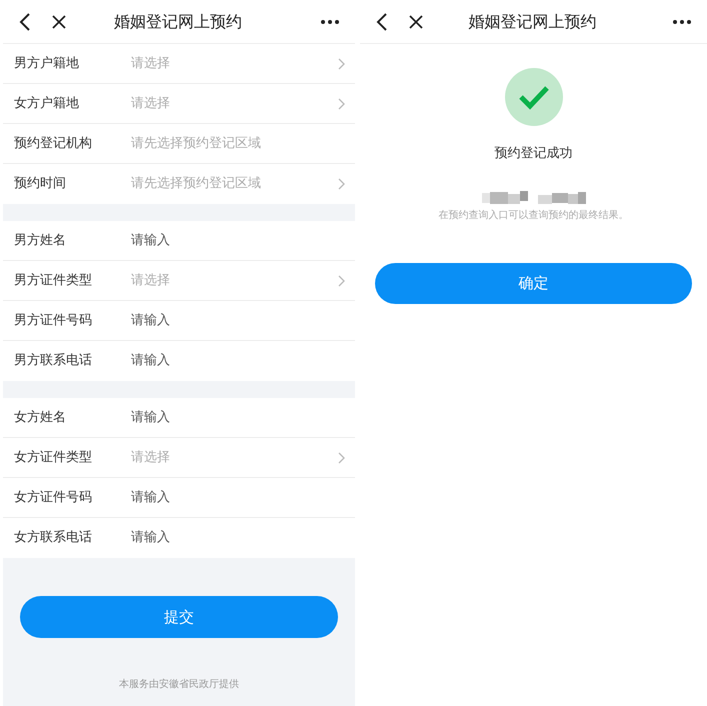  I want to click on field-label: 男方证件类型, so click(53, 281).